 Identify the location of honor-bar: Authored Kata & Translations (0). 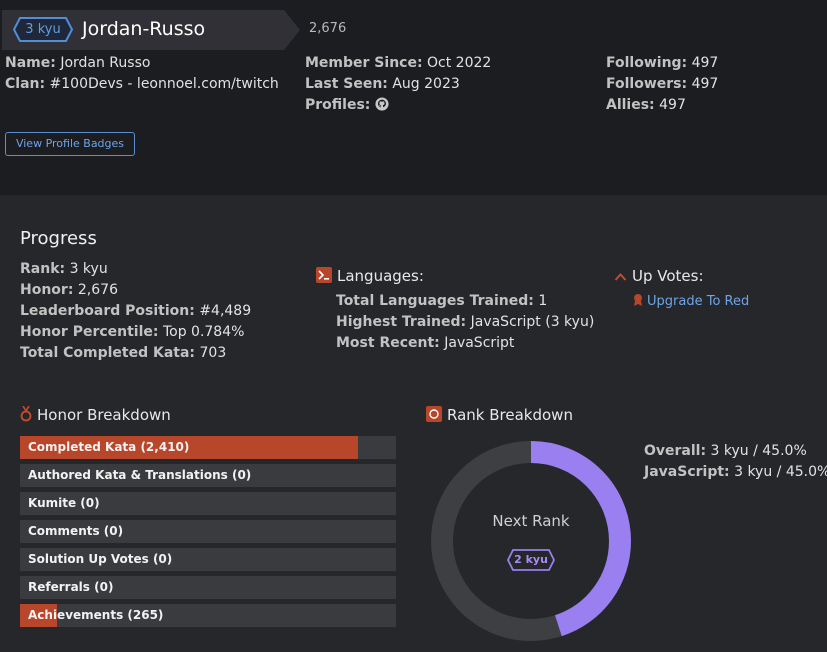
(208, 475).